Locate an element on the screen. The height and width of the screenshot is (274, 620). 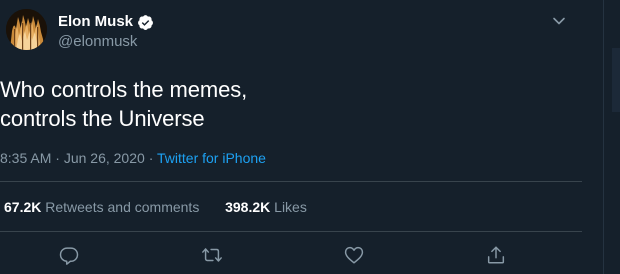
tweet-time: 8:35 AM is located at coordinates (25, 158).